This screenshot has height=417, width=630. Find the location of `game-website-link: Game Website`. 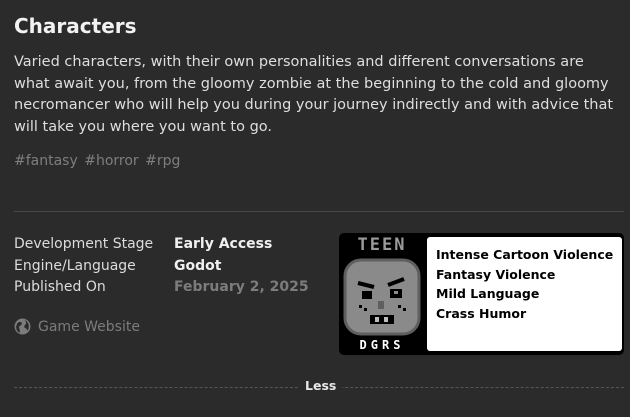

game-website-link: Game Website is located at coordinates (77, 326).